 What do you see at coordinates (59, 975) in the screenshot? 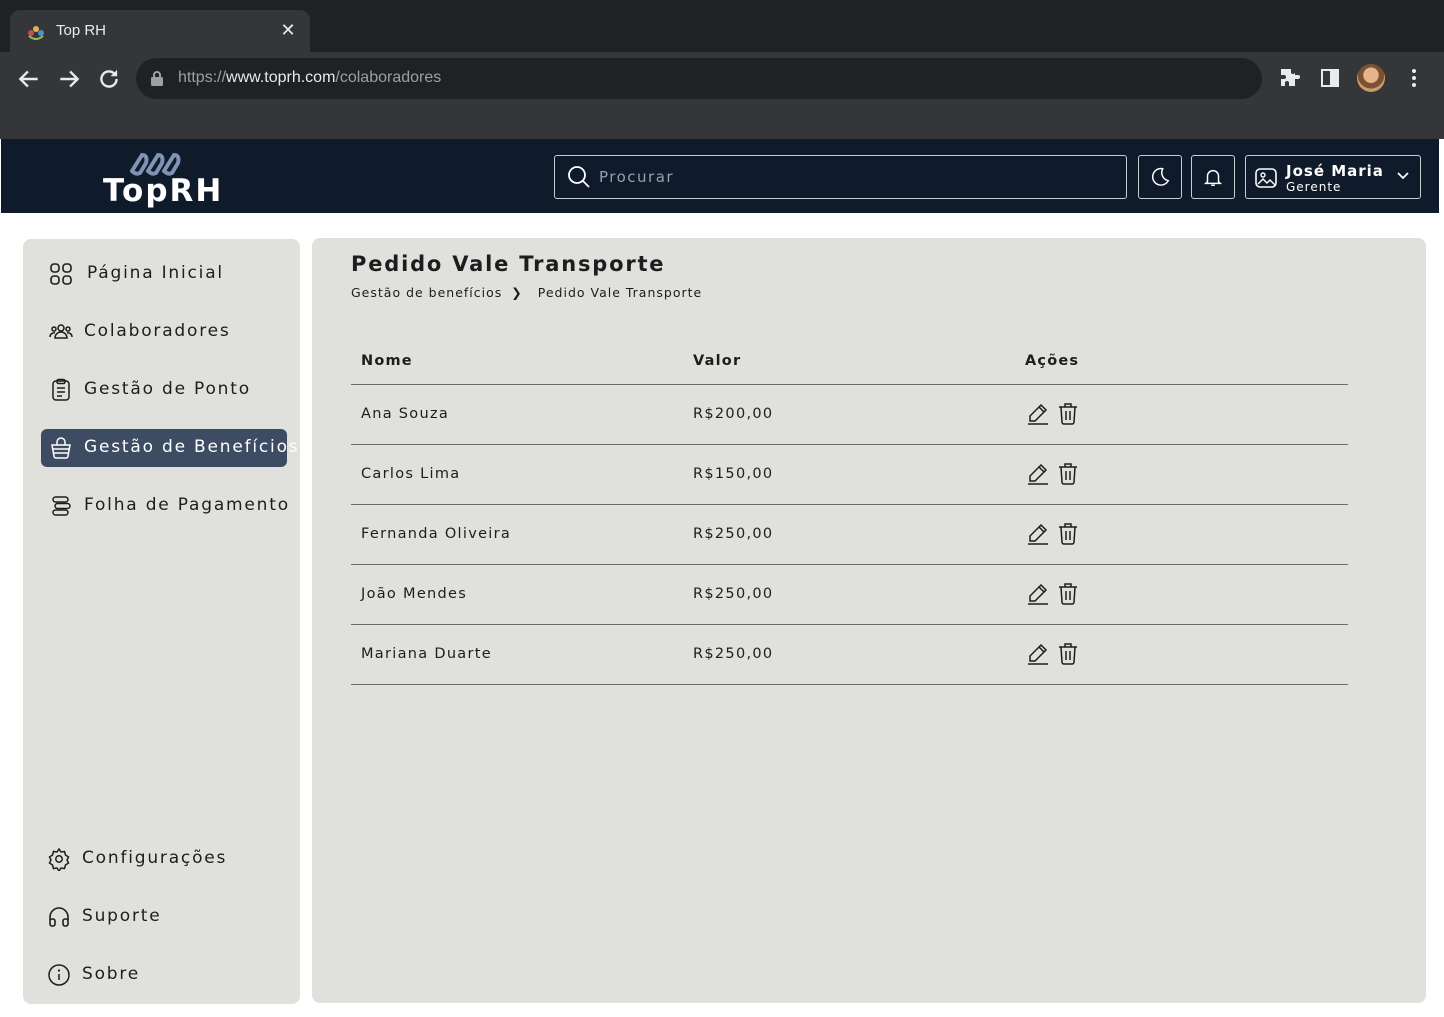
I see `info-icon` at bounding box center [59, 975].